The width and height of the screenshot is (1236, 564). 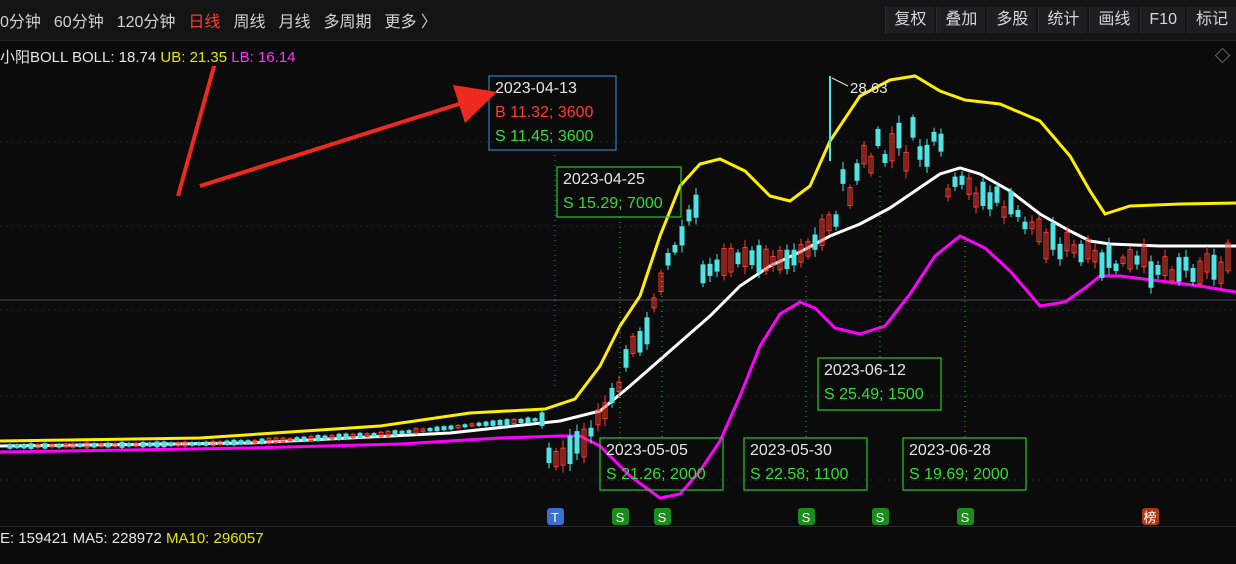 What do you see at coordinates (20, 20) in the screenshot?
I see `period-tab-0: 0分钟` at bounding box center [20, 20].